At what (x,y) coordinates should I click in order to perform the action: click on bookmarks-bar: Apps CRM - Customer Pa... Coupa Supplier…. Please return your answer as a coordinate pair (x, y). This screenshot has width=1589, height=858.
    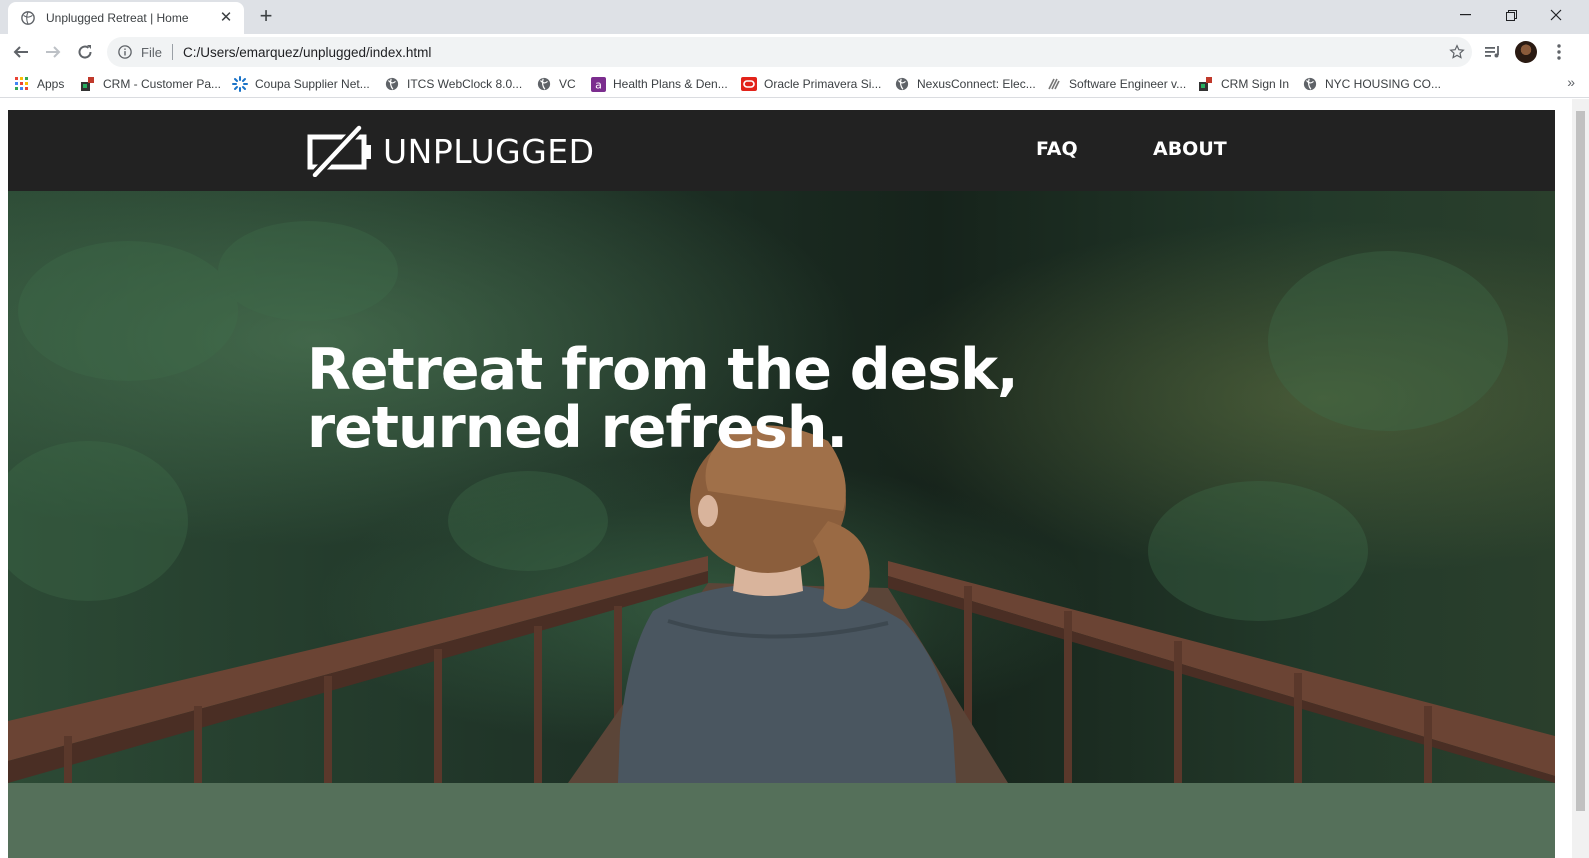
    Looking at the image, I should click on (794, 84).